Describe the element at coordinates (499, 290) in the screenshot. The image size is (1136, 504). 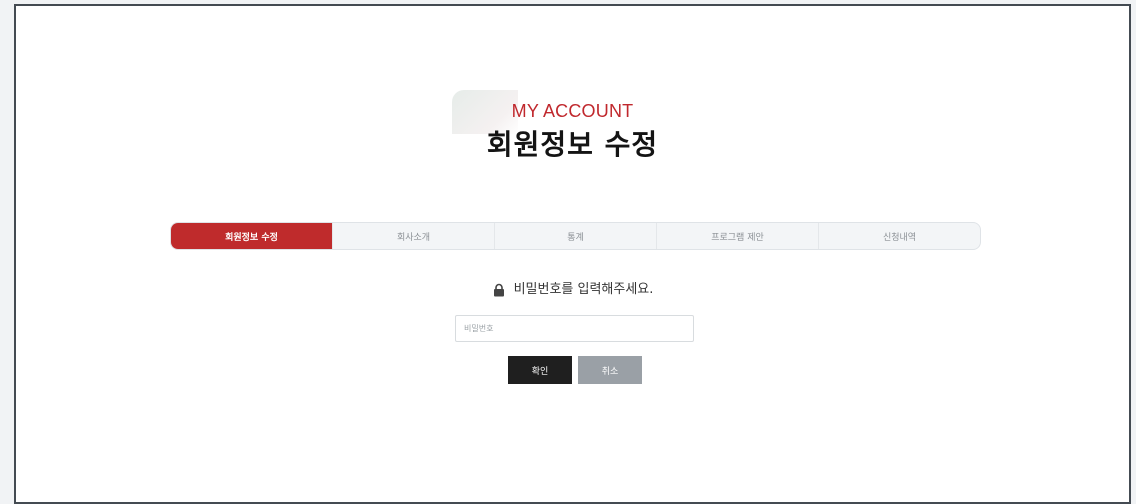
I see `lock-icon` at that location.